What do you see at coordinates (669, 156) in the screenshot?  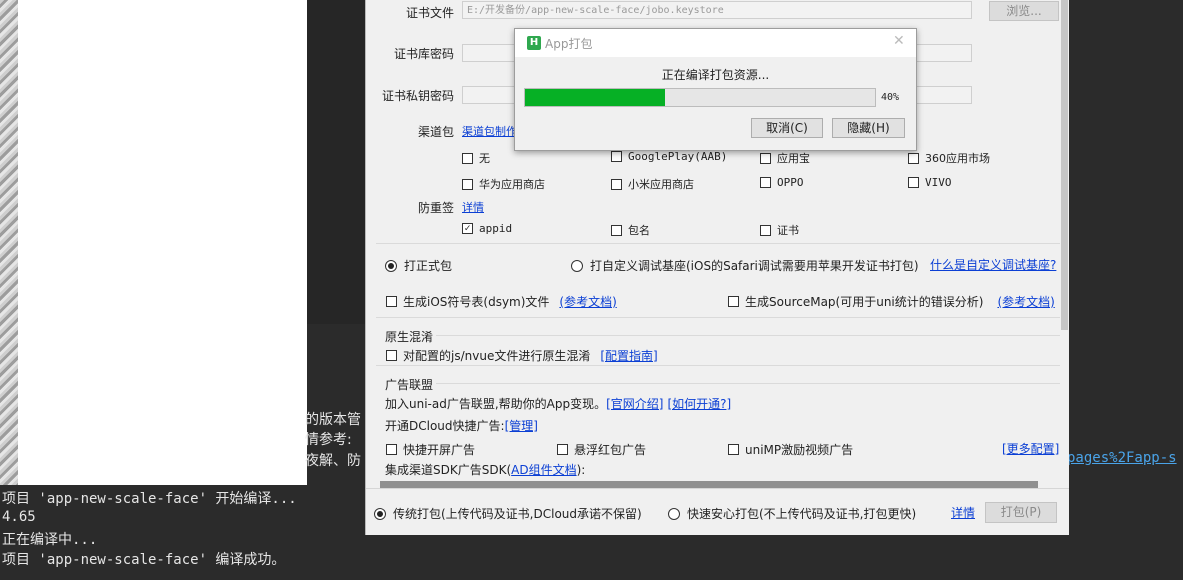 I see `channel-option: GooglePlay(AAB)` at bounding box center [669, 156].